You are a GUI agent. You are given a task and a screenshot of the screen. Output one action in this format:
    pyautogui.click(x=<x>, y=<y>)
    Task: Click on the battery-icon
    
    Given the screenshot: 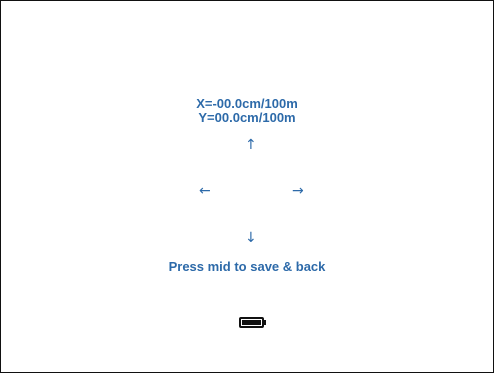 What is the action you would take?
    pyautogui.click(x=251, y=322)
    